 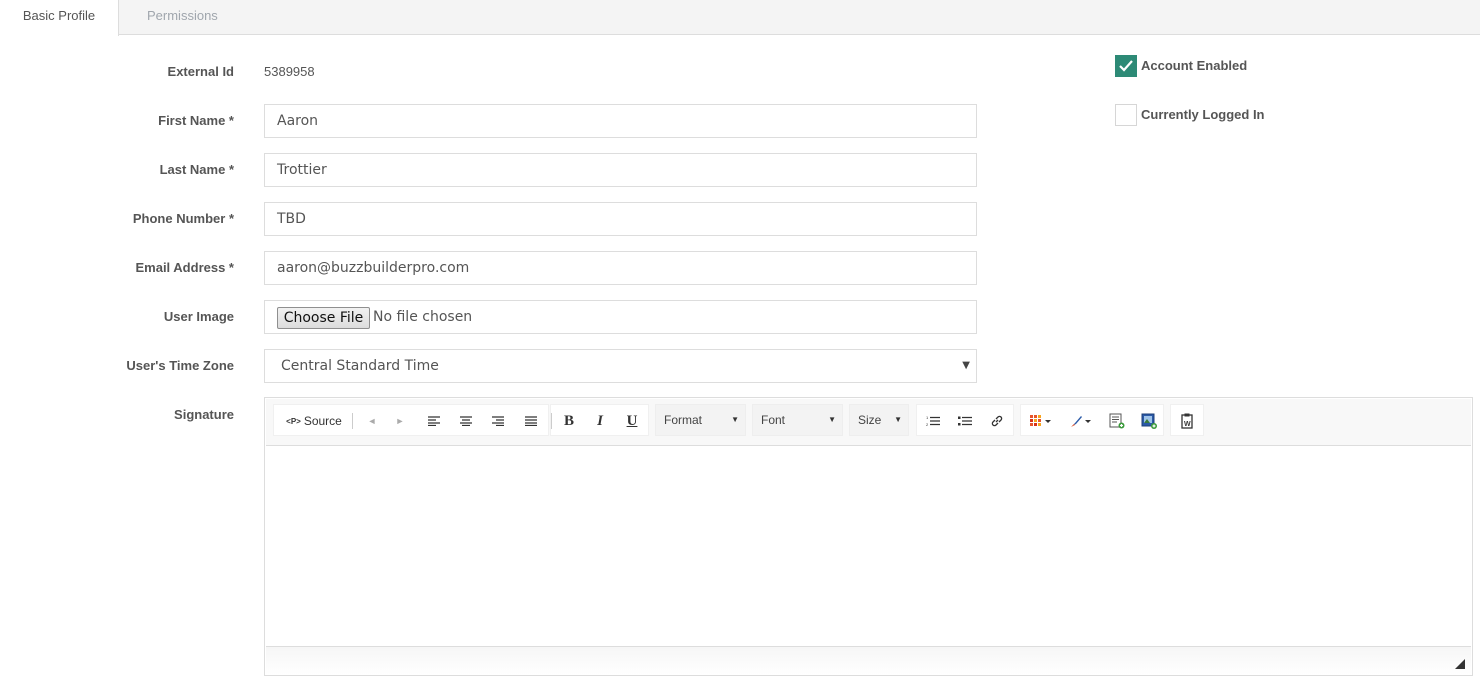 I want to click on user-image-file-input: Choose File No file chosen, so click(x=620, y=317).